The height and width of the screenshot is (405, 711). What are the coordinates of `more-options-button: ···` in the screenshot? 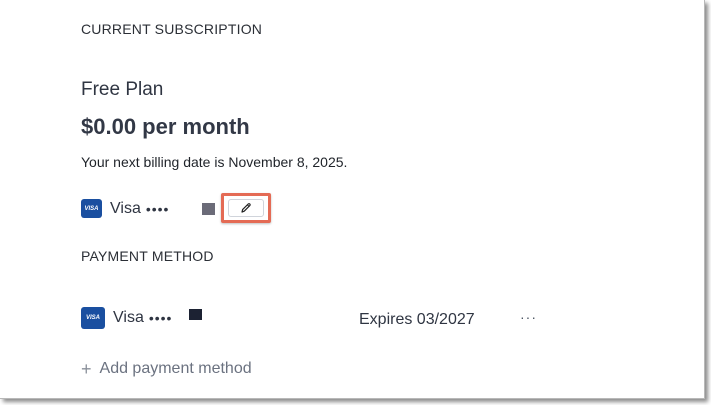 It's located at (528, 317).